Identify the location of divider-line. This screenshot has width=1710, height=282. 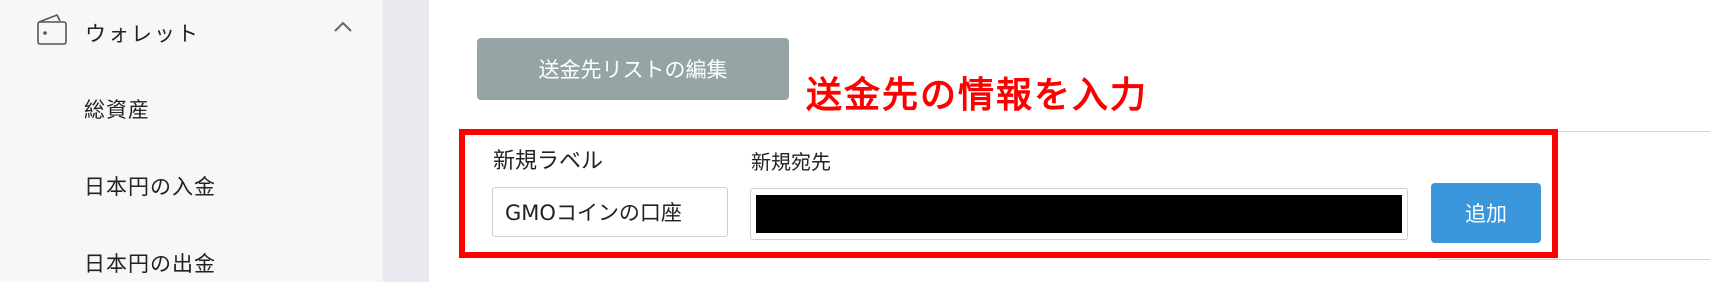
(1574, 259).